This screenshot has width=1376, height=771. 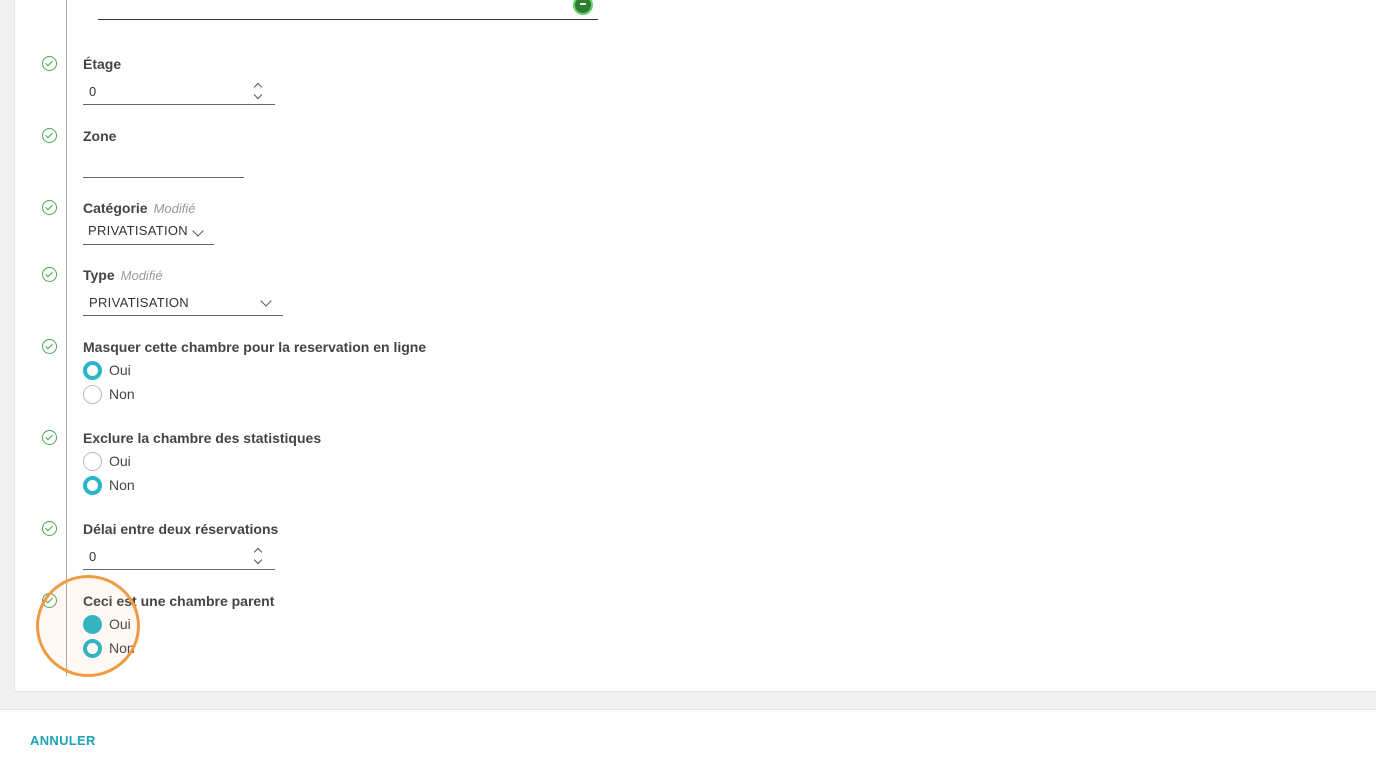 I want to click on category-select: PRIVATISATION, so click(x=148, y=232).